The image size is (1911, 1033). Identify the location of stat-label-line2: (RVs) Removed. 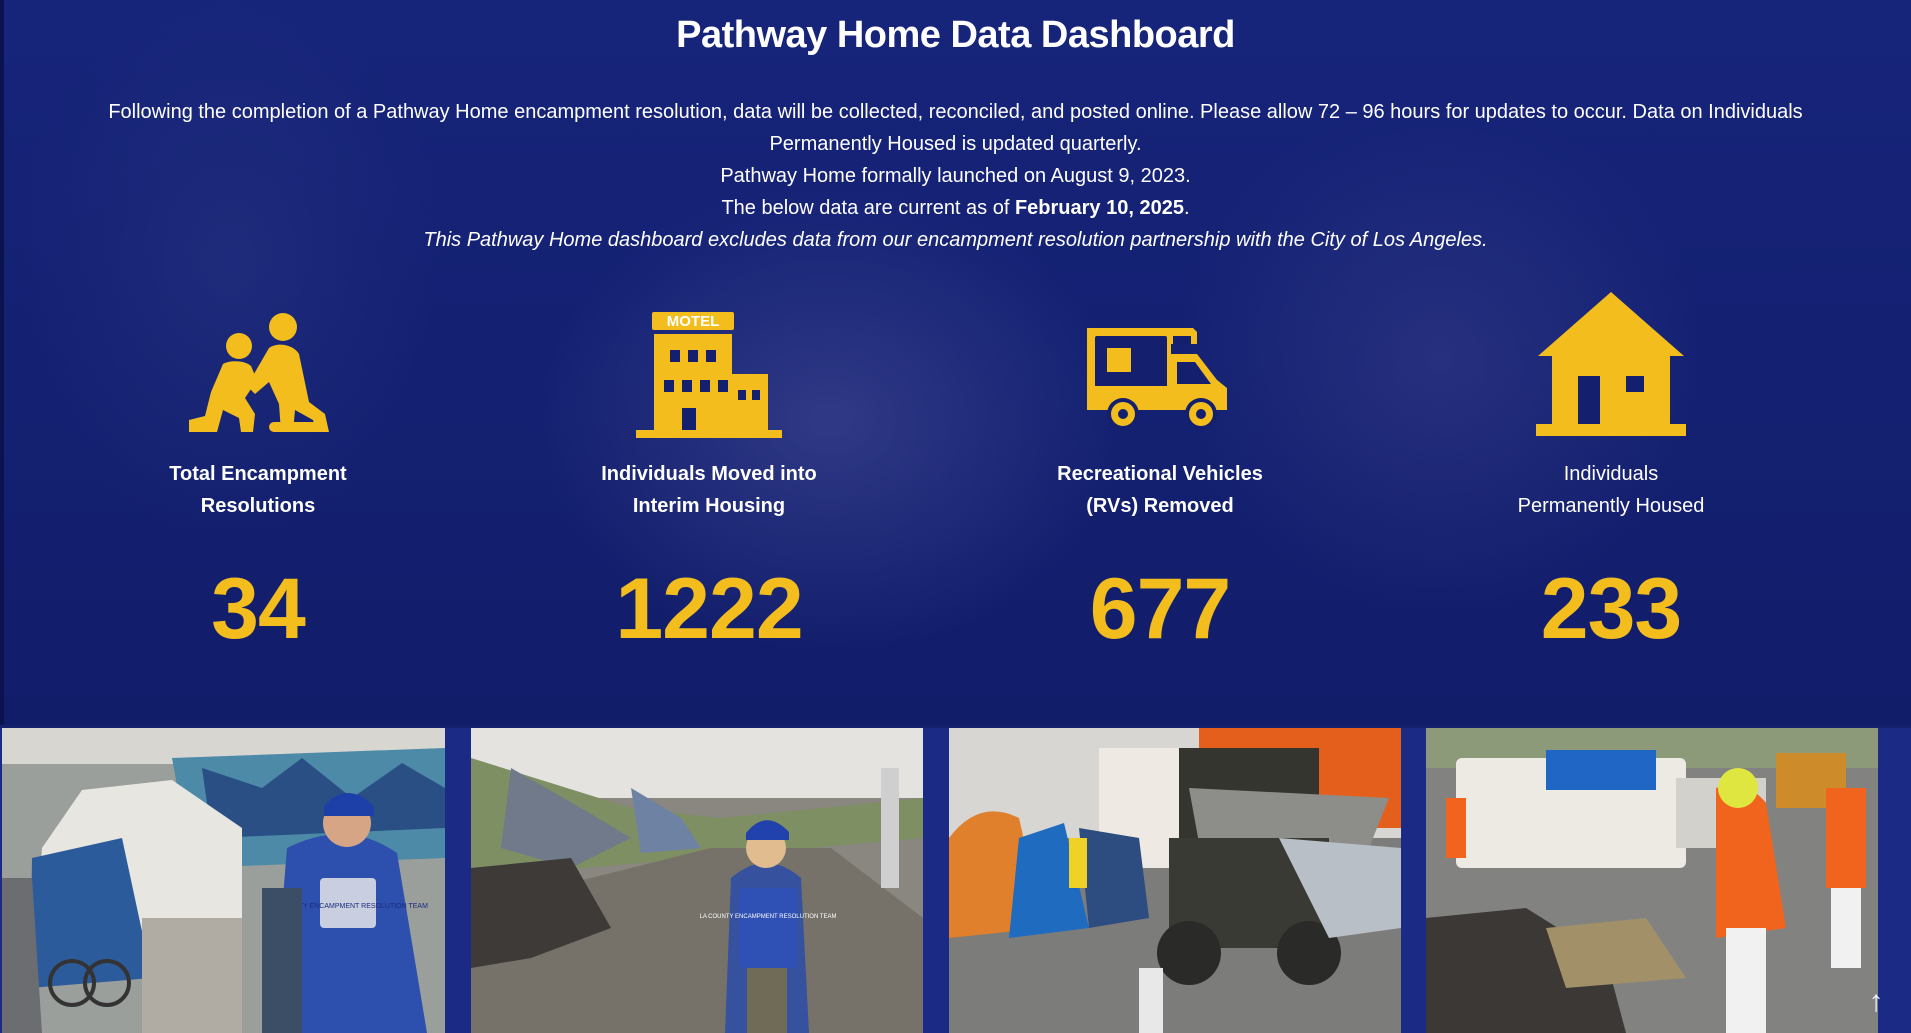
(1160, 506).